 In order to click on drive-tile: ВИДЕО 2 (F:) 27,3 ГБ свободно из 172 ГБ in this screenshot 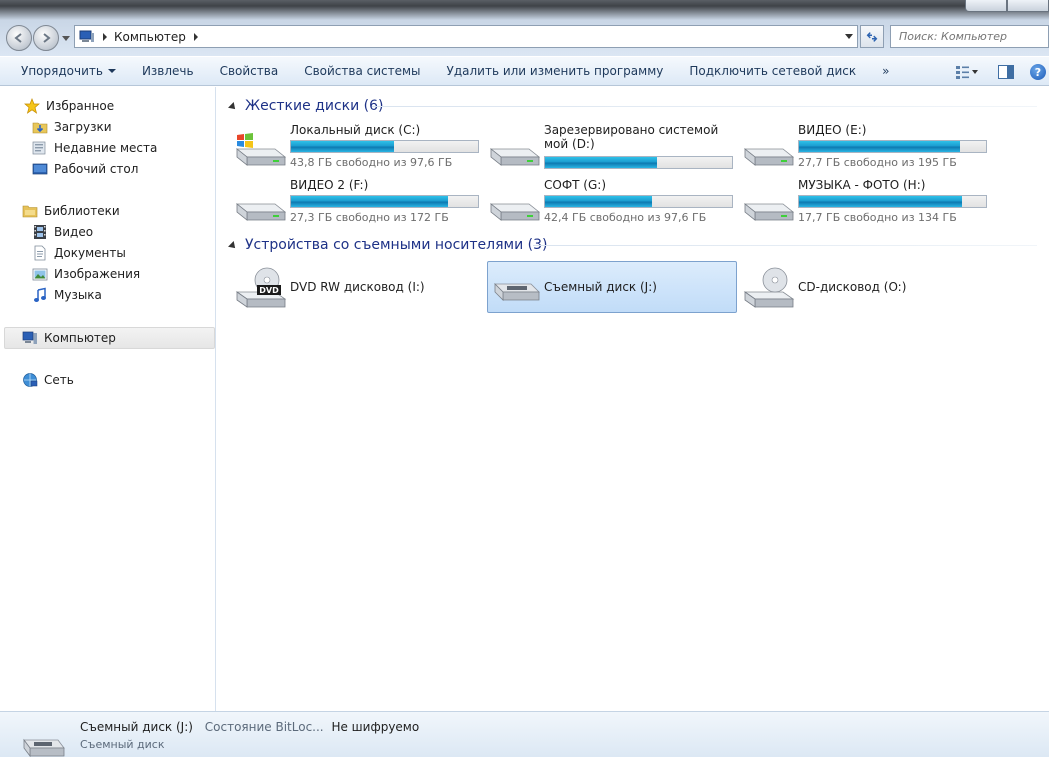, I will do `click(360, 203)`.